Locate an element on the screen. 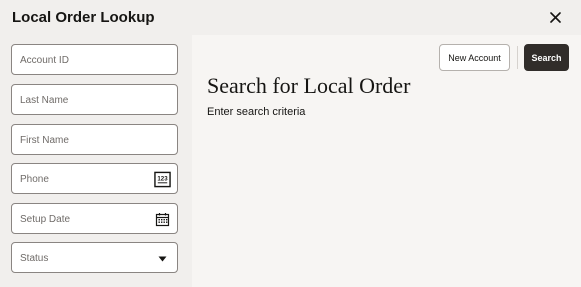 The image size is (581, 287). first-name-placeholder: First Name is located at coordinates (44, 140).